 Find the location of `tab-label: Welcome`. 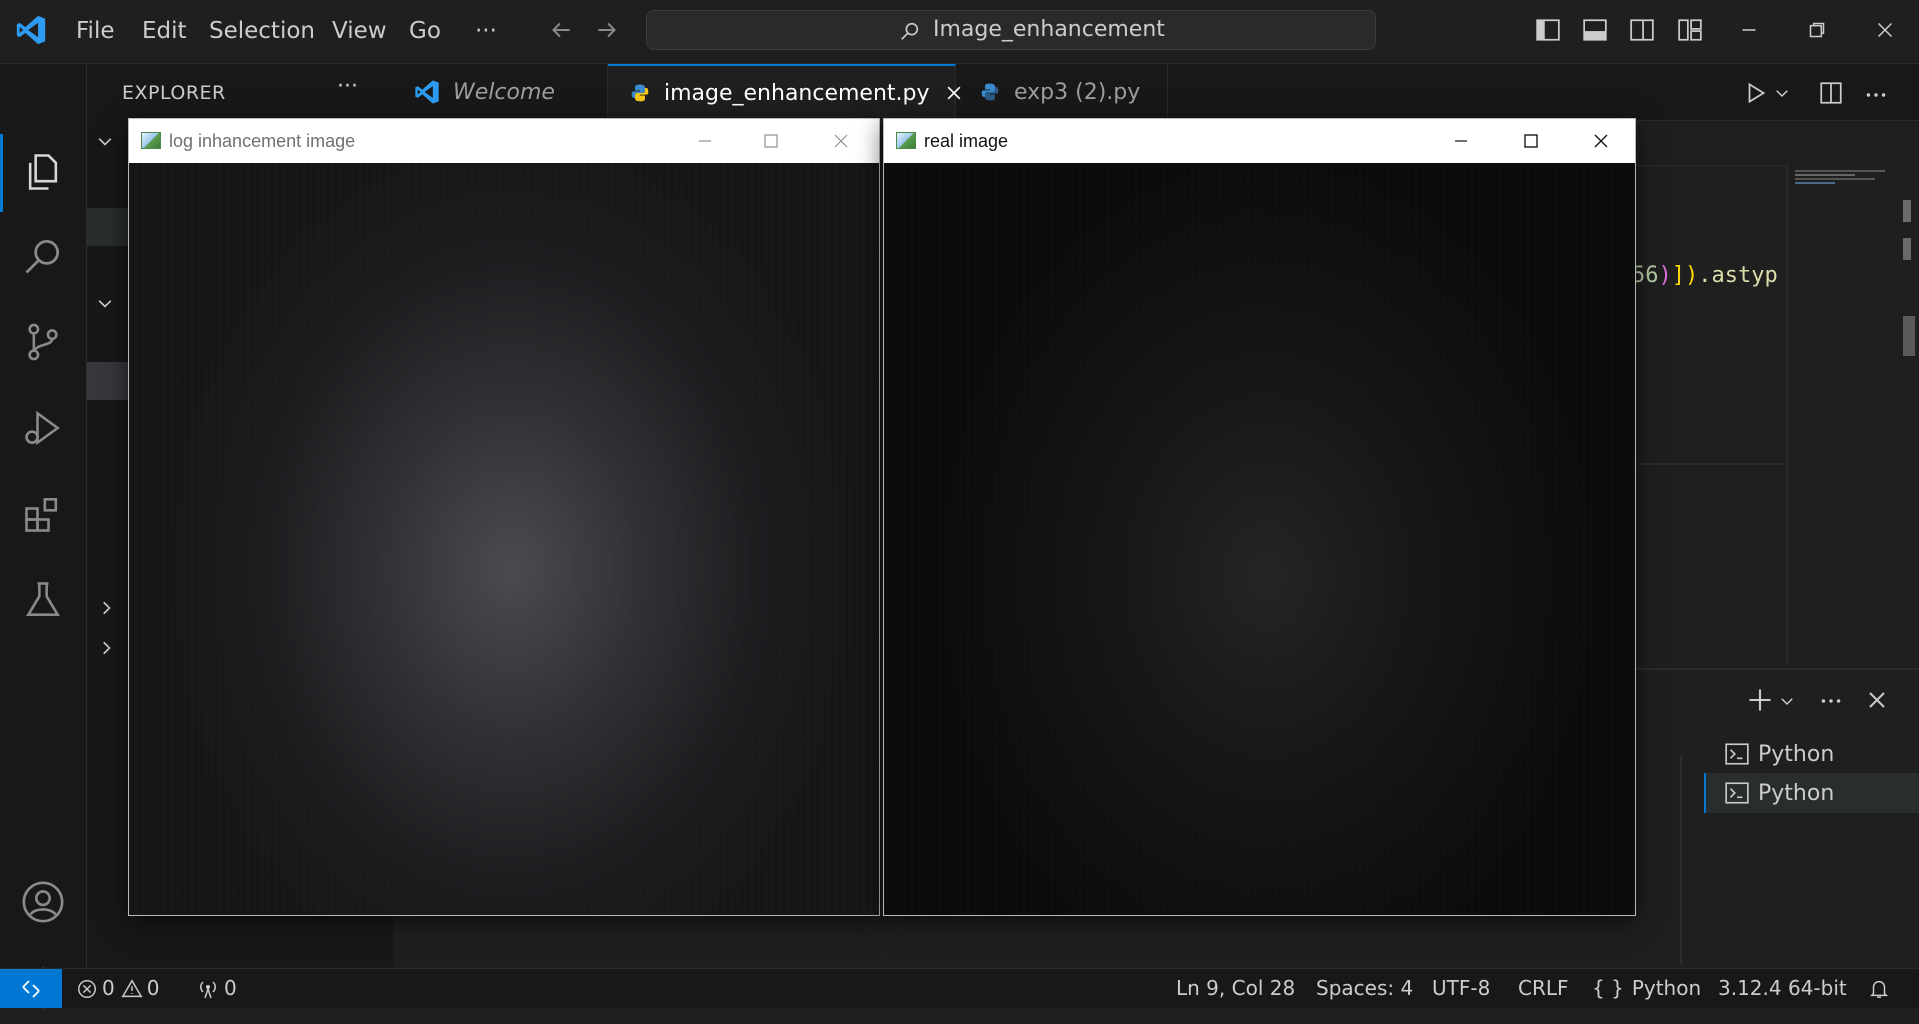

tab-label: Welcome is located at coordinates (504, 92).